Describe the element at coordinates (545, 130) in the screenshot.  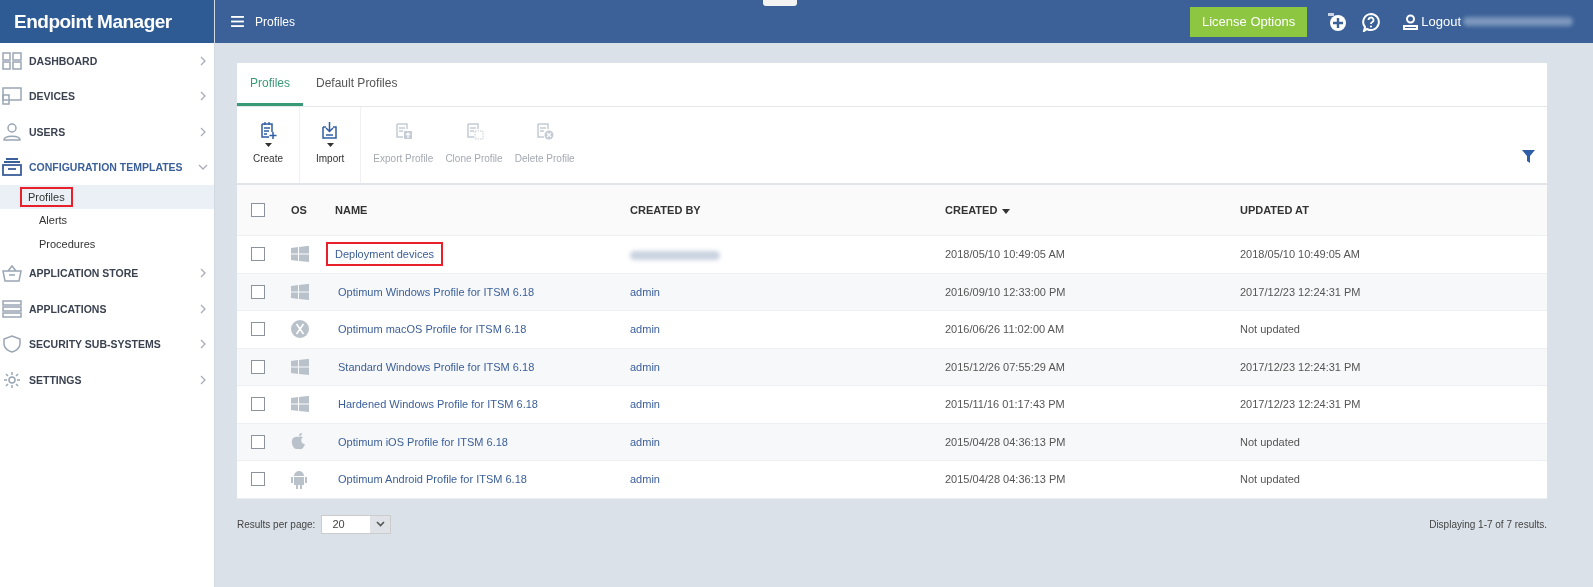
I see `clipboard-x-icon` at that location.